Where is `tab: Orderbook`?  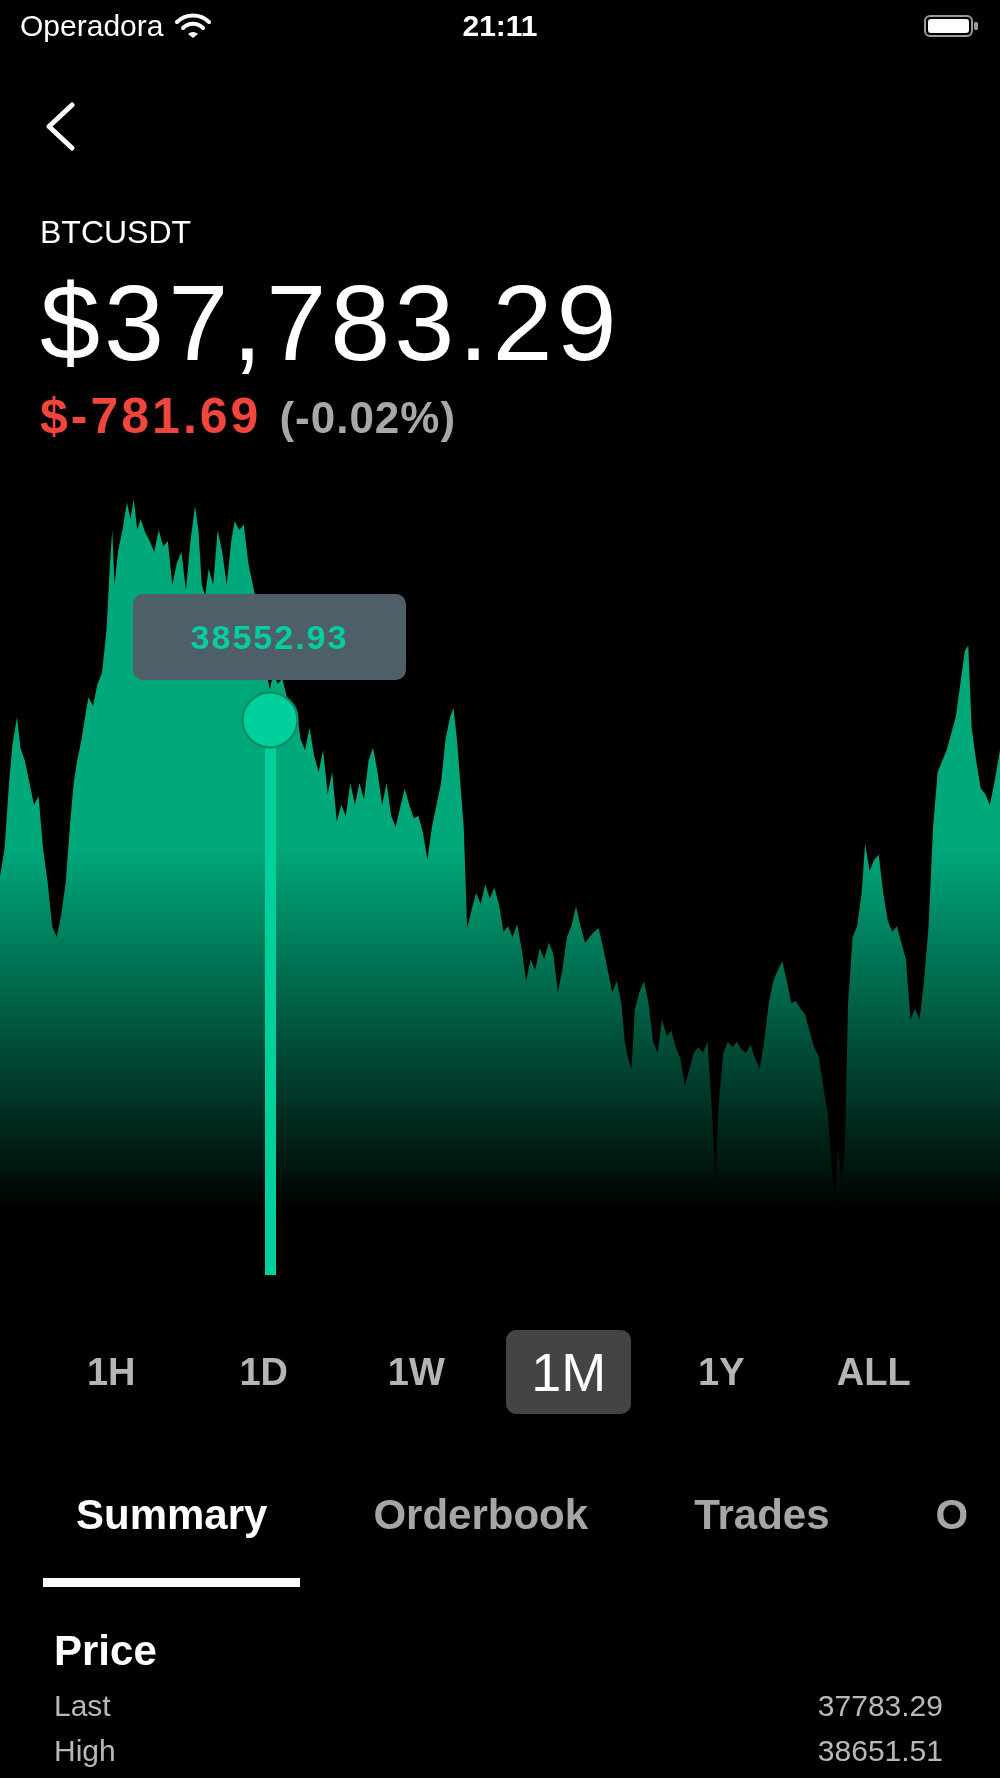
tab: Orderbook is located at coordinates (481, 1539).